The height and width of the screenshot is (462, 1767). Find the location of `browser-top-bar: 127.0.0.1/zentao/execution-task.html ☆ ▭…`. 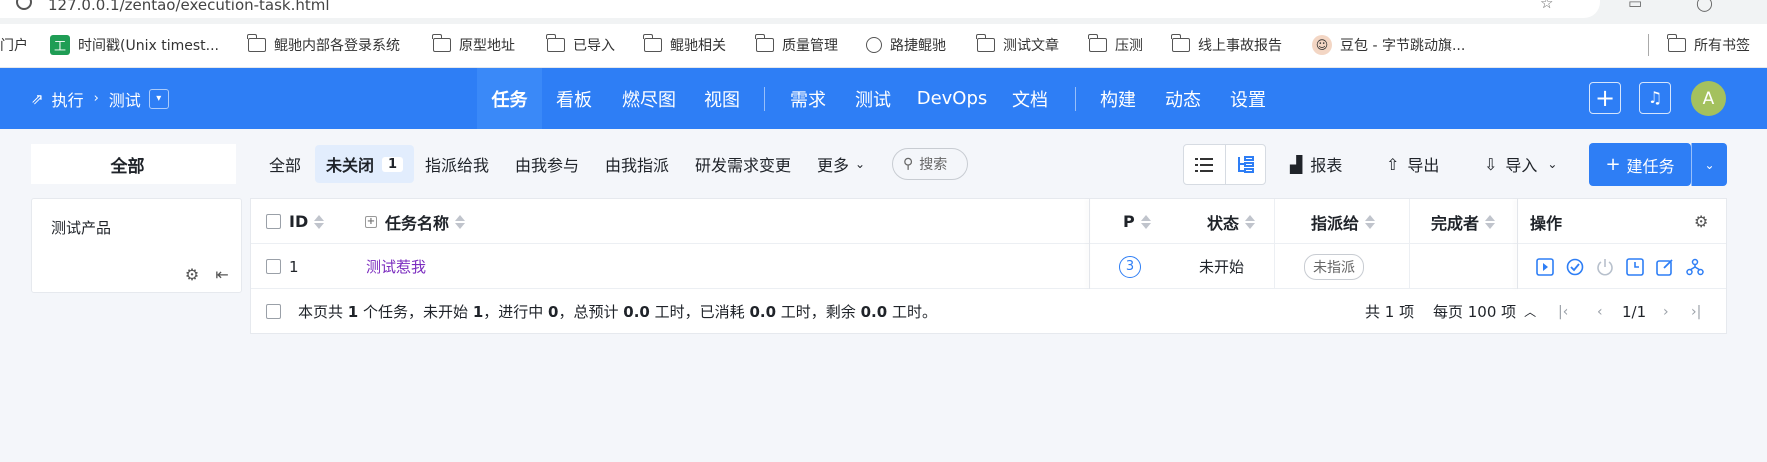

browser-top-bar: 127.0.0.1/zentao/execution-task.html ☆ ▭… is located at coordinates (883, 12).